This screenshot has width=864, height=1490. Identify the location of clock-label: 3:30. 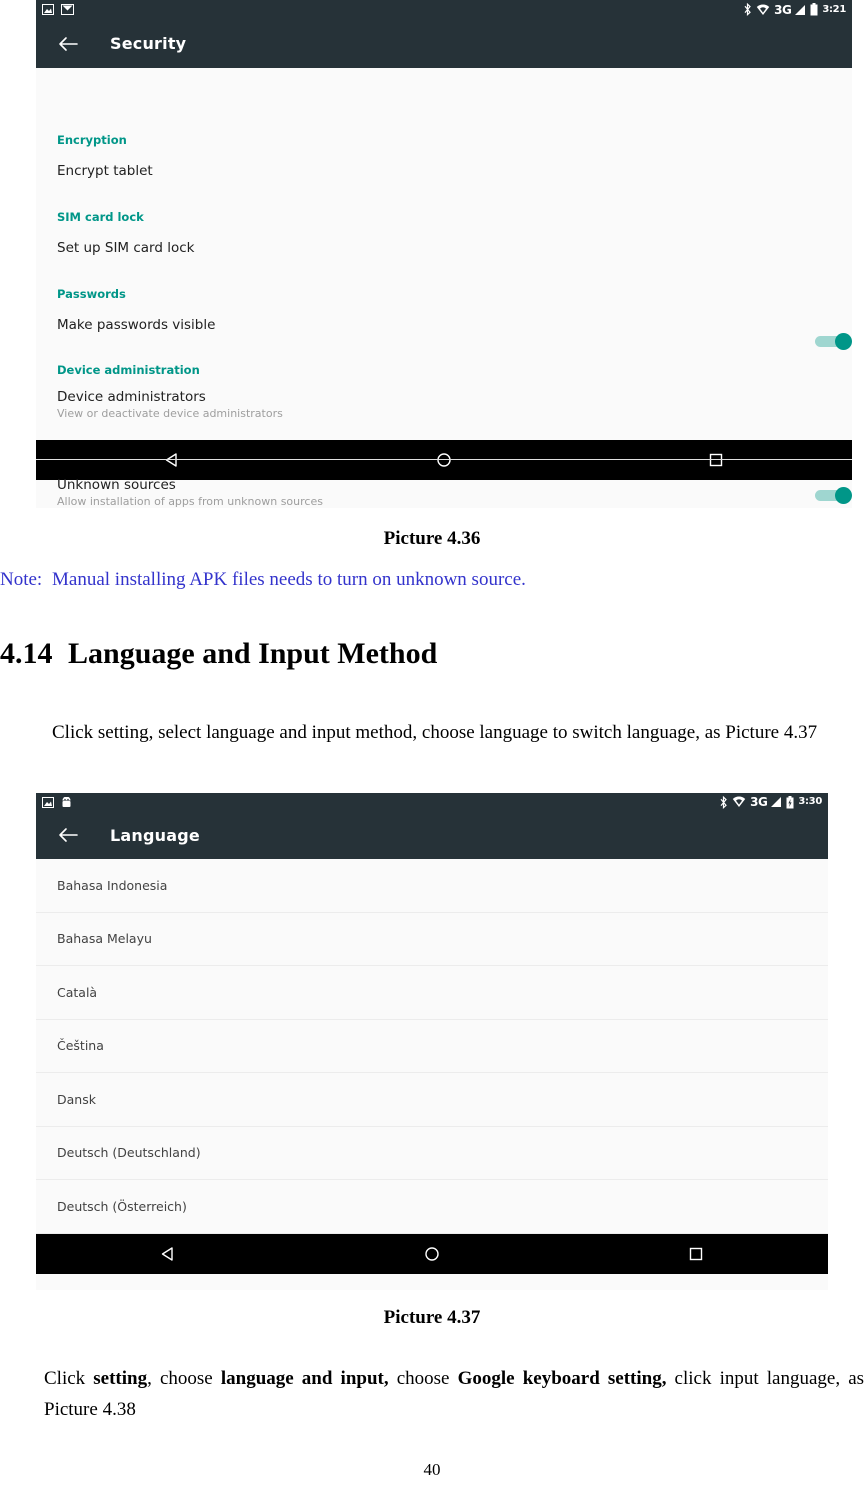
(810, 801).